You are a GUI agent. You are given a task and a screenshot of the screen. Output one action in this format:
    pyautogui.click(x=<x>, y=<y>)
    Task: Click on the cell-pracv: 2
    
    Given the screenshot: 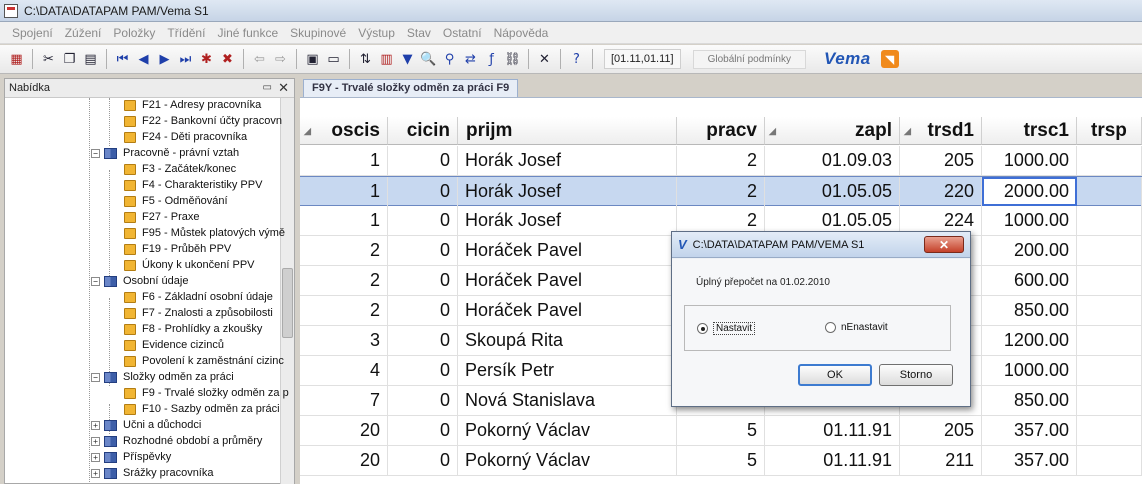 What is the action you would take?
    pyautogui.click(x=721, y=191)
    